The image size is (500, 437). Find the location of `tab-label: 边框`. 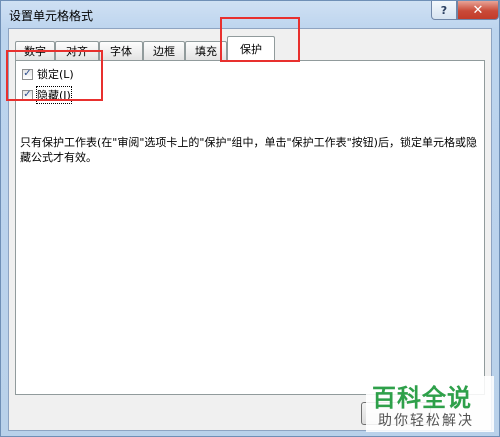

tab-label: 边框 is located at coordinates (164, 51).